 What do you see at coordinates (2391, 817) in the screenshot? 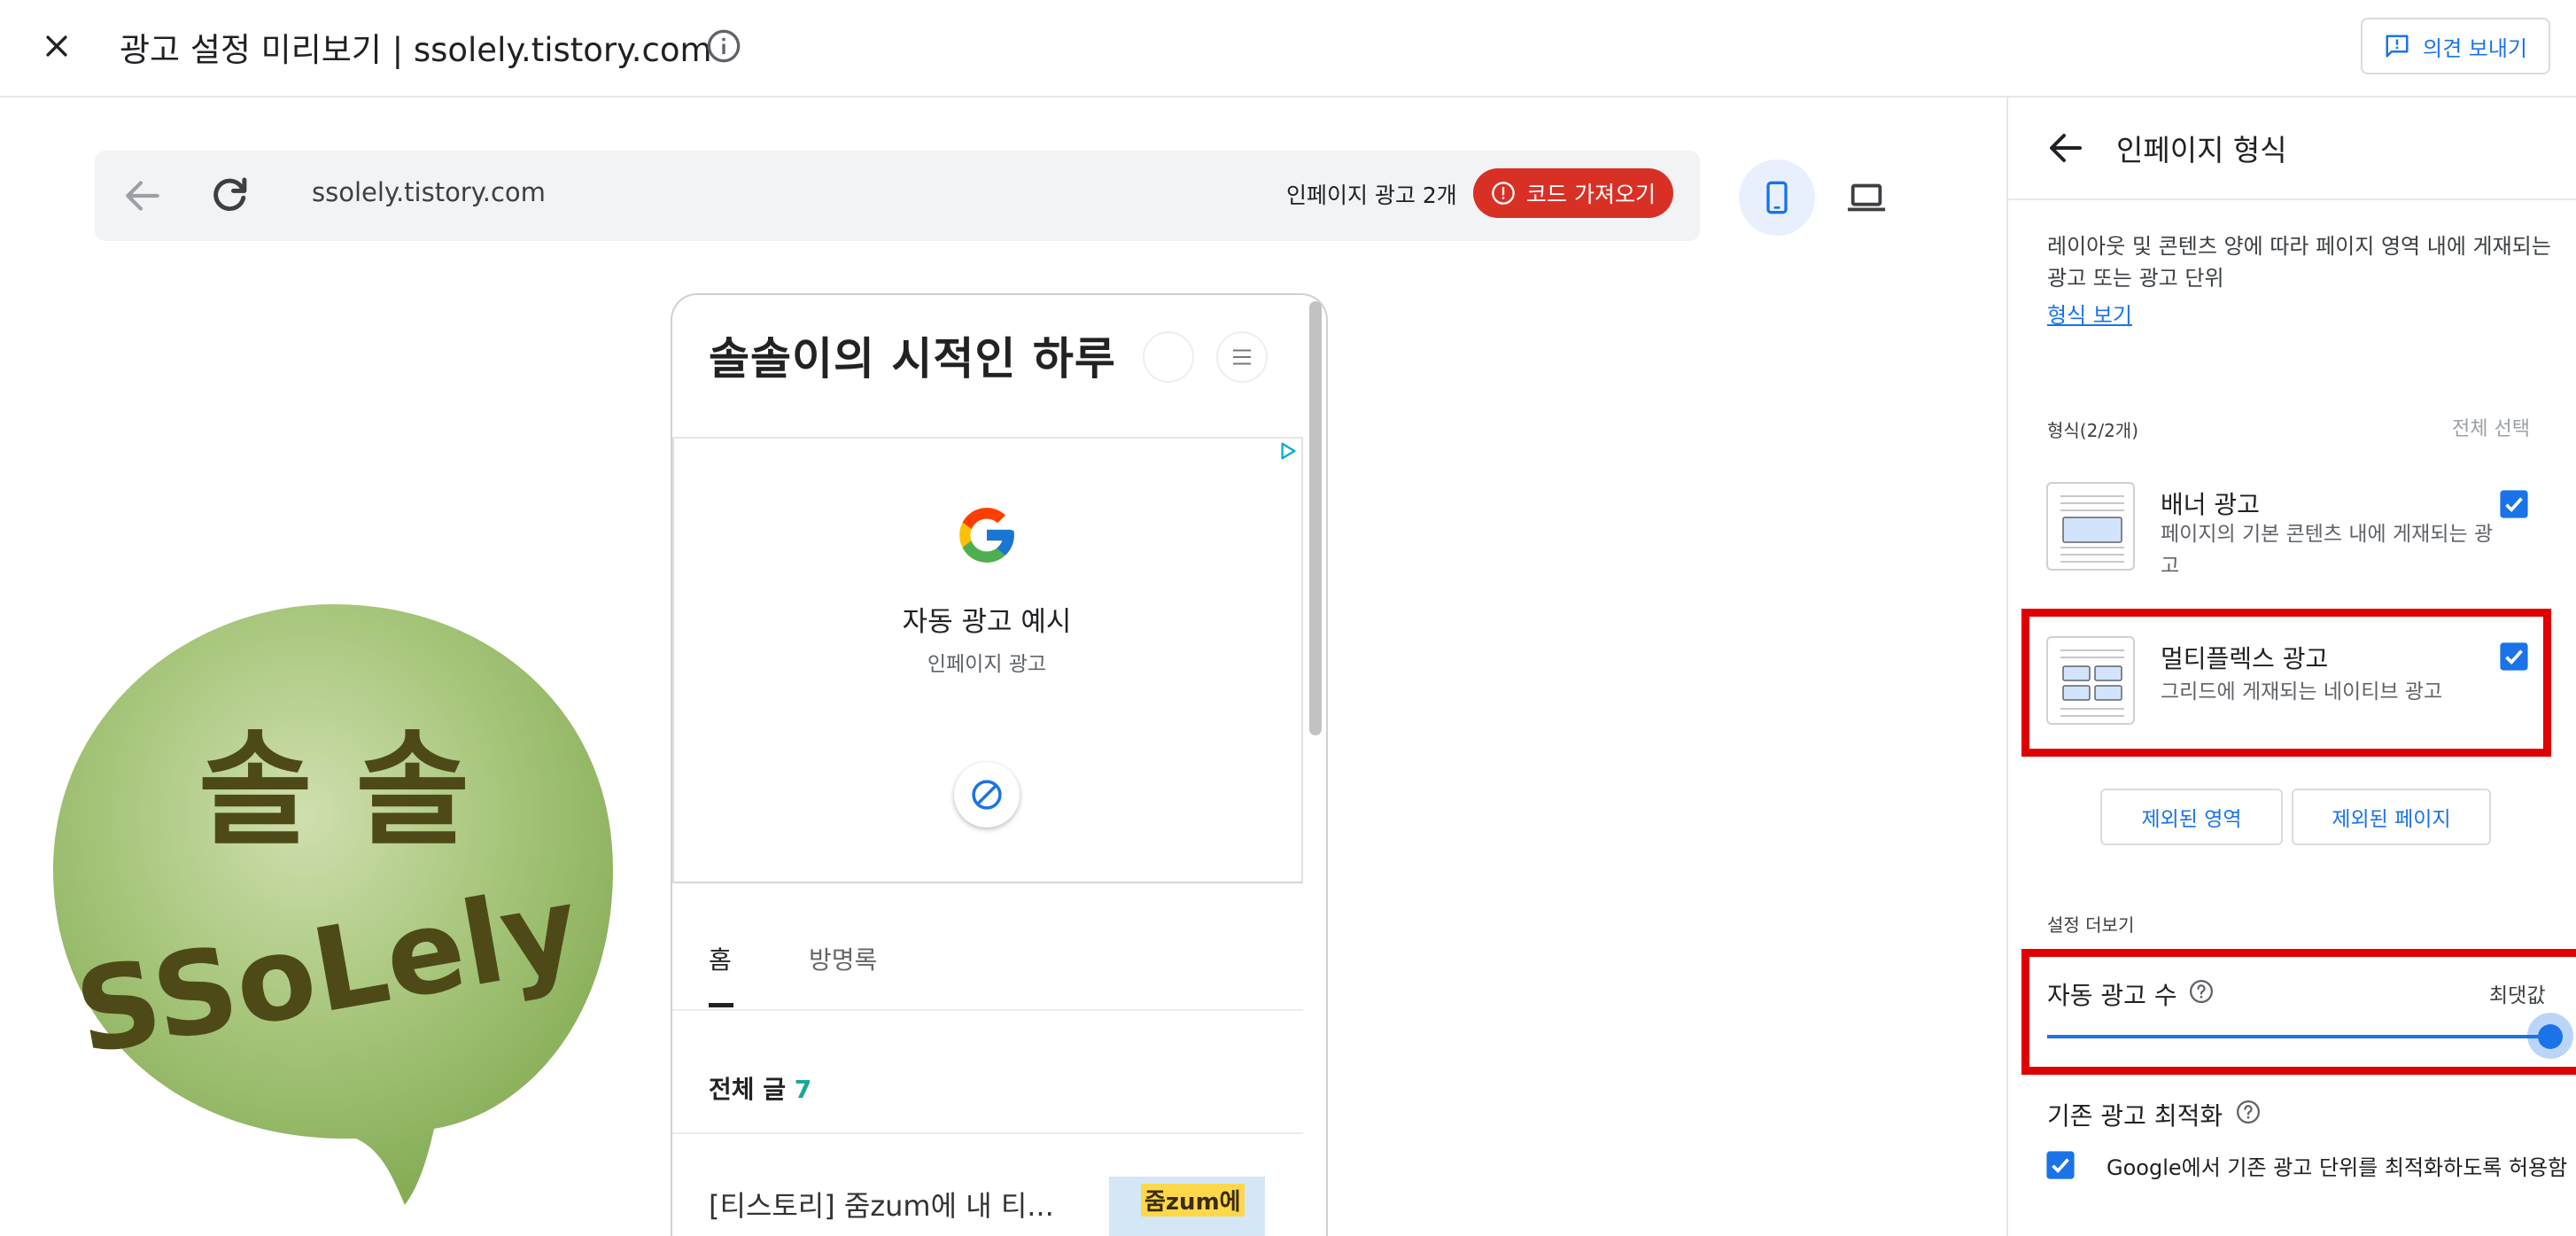
I see `excluded-pages-button: 제외된 페이지` at bounding box center [2391, 817].